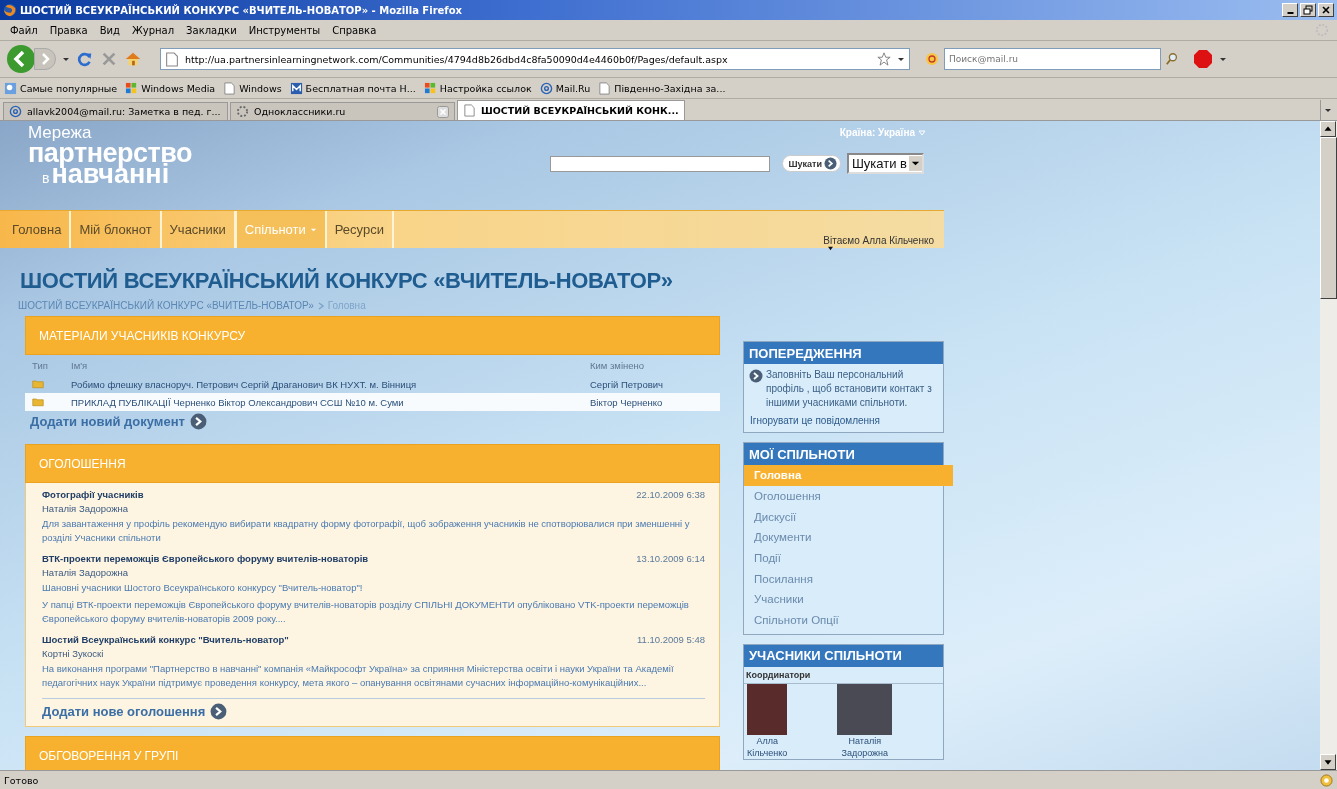 Image resolution: width=1337 pixels, height=789 pixels. What do you see at coordinates (10, 88) in the screenshot?
I see `search-page-icon` at bounding box center [10, 88].